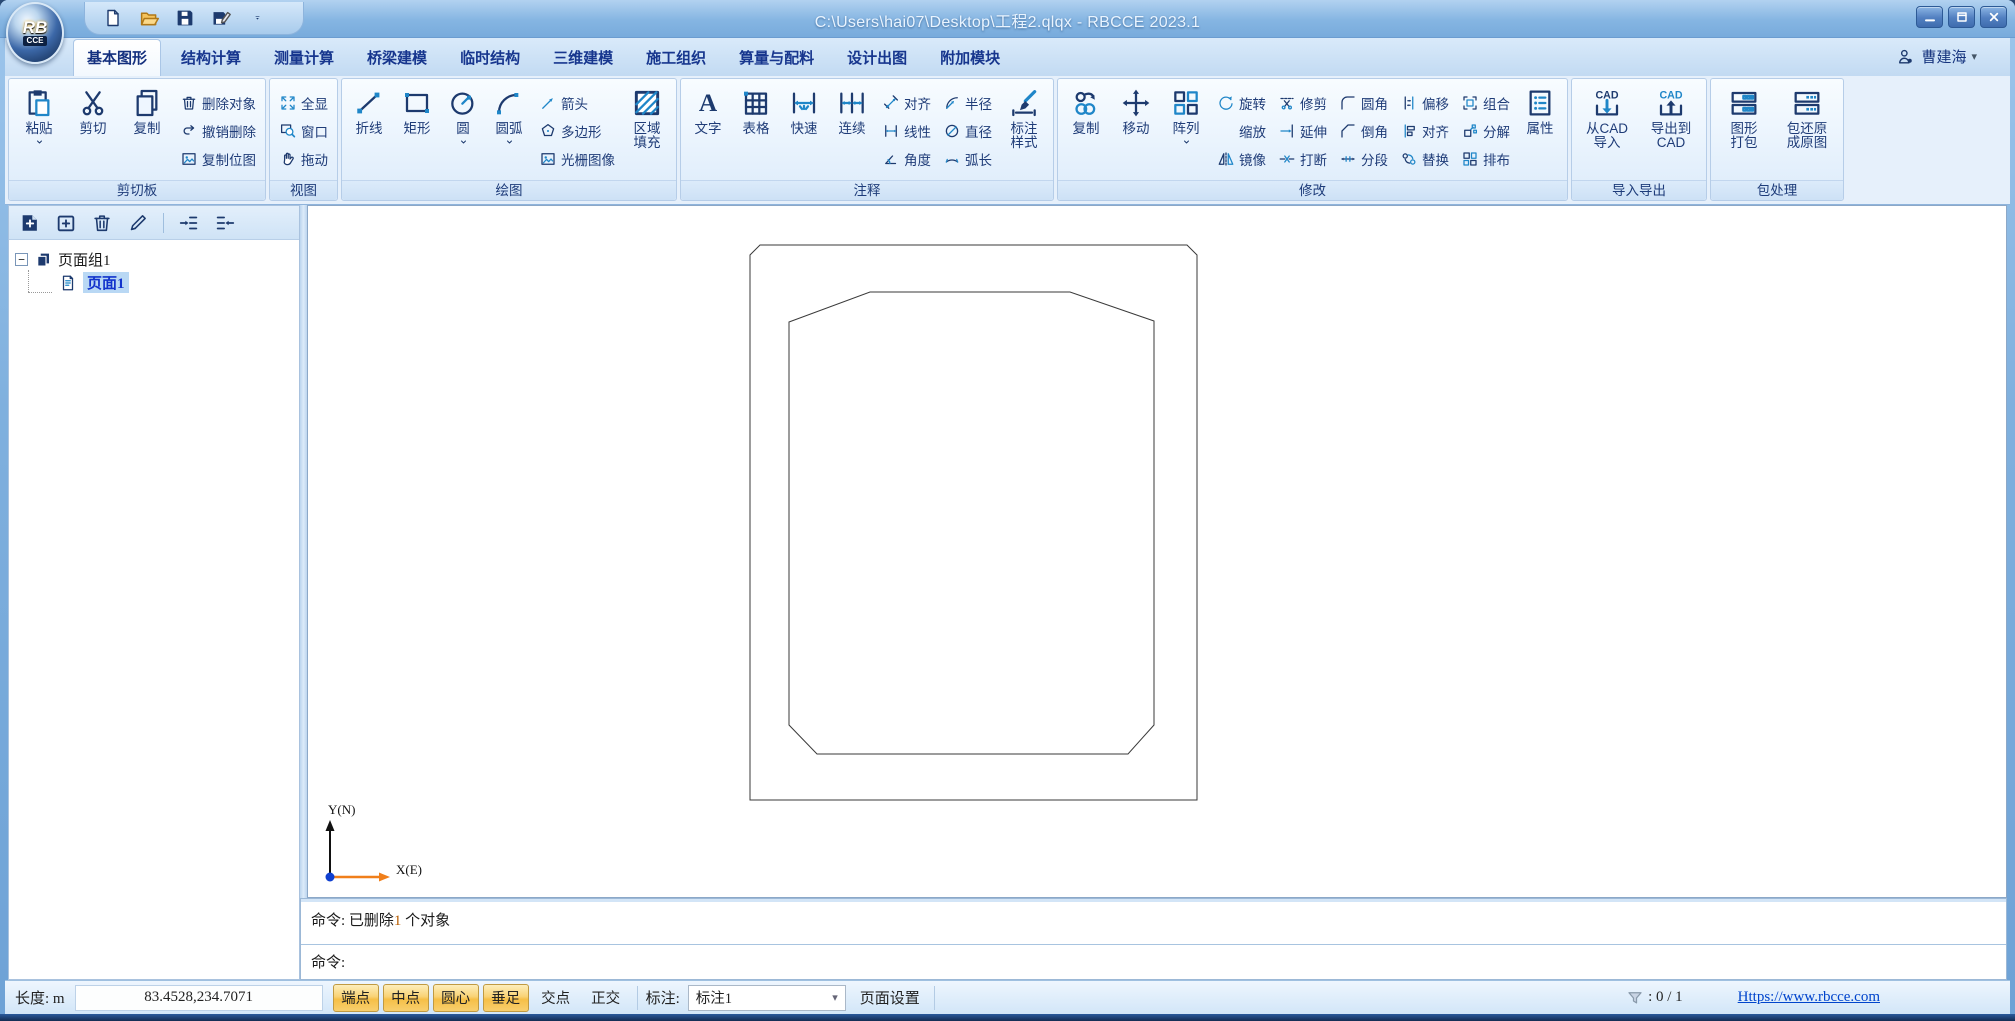 This screenshot has width=2015, height=1021. Describe the element at coordinates (852, 131) in the screenshot. I see `continuous-dim-button: 连续` at that location.